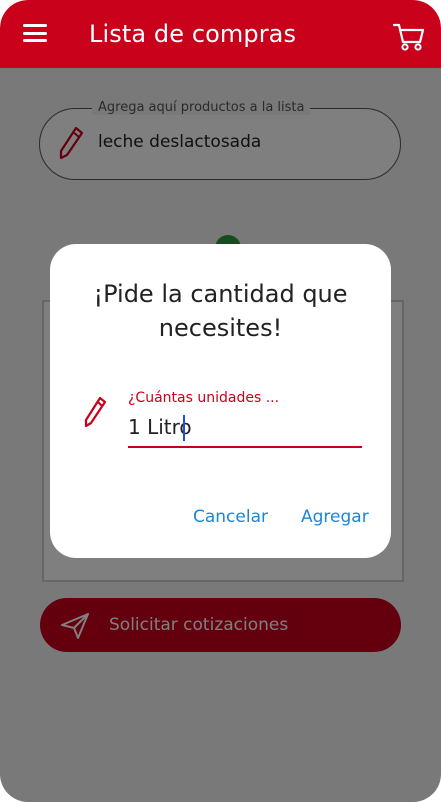  I want to click on pencil-icon, so click(95, 412).